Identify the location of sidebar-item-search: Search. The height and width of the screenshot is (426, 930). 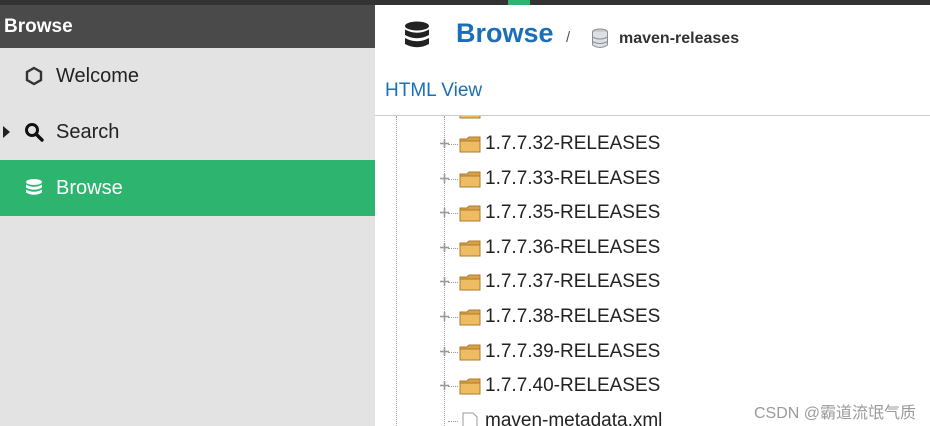
(187, 132).